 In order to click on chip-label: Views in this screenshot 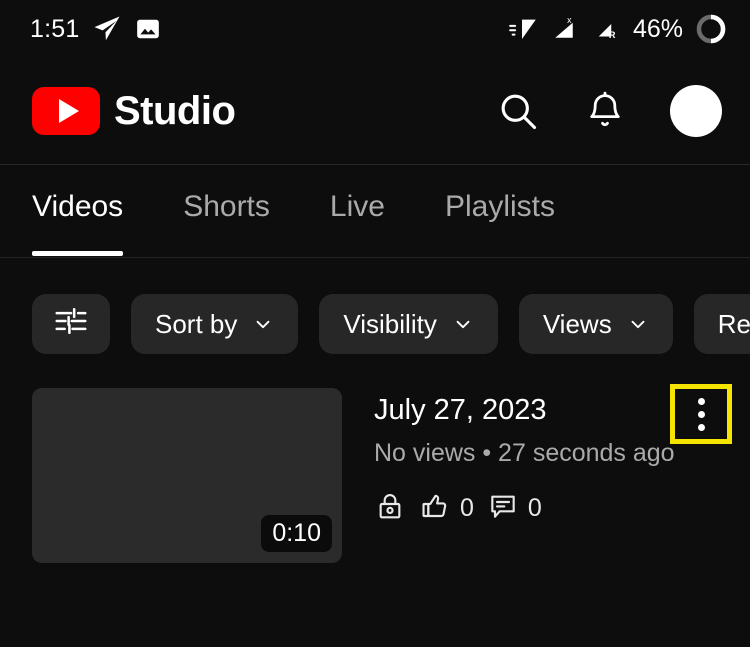, I will do `click(577, 323)`.